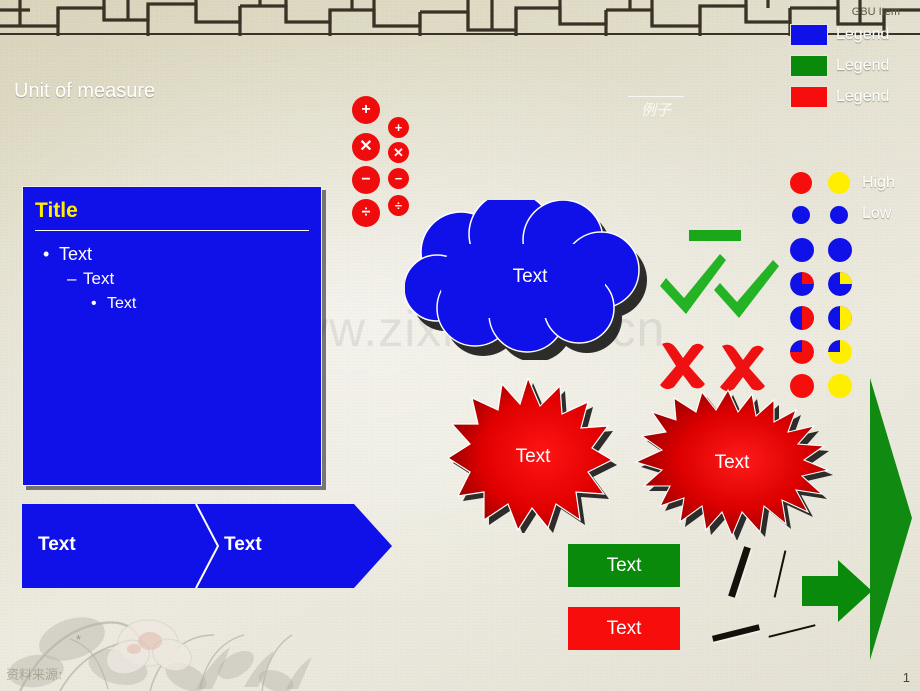 This screenshot has height=691, width=920. I want to click on footnote-asterisk: *, so click(79, 639).